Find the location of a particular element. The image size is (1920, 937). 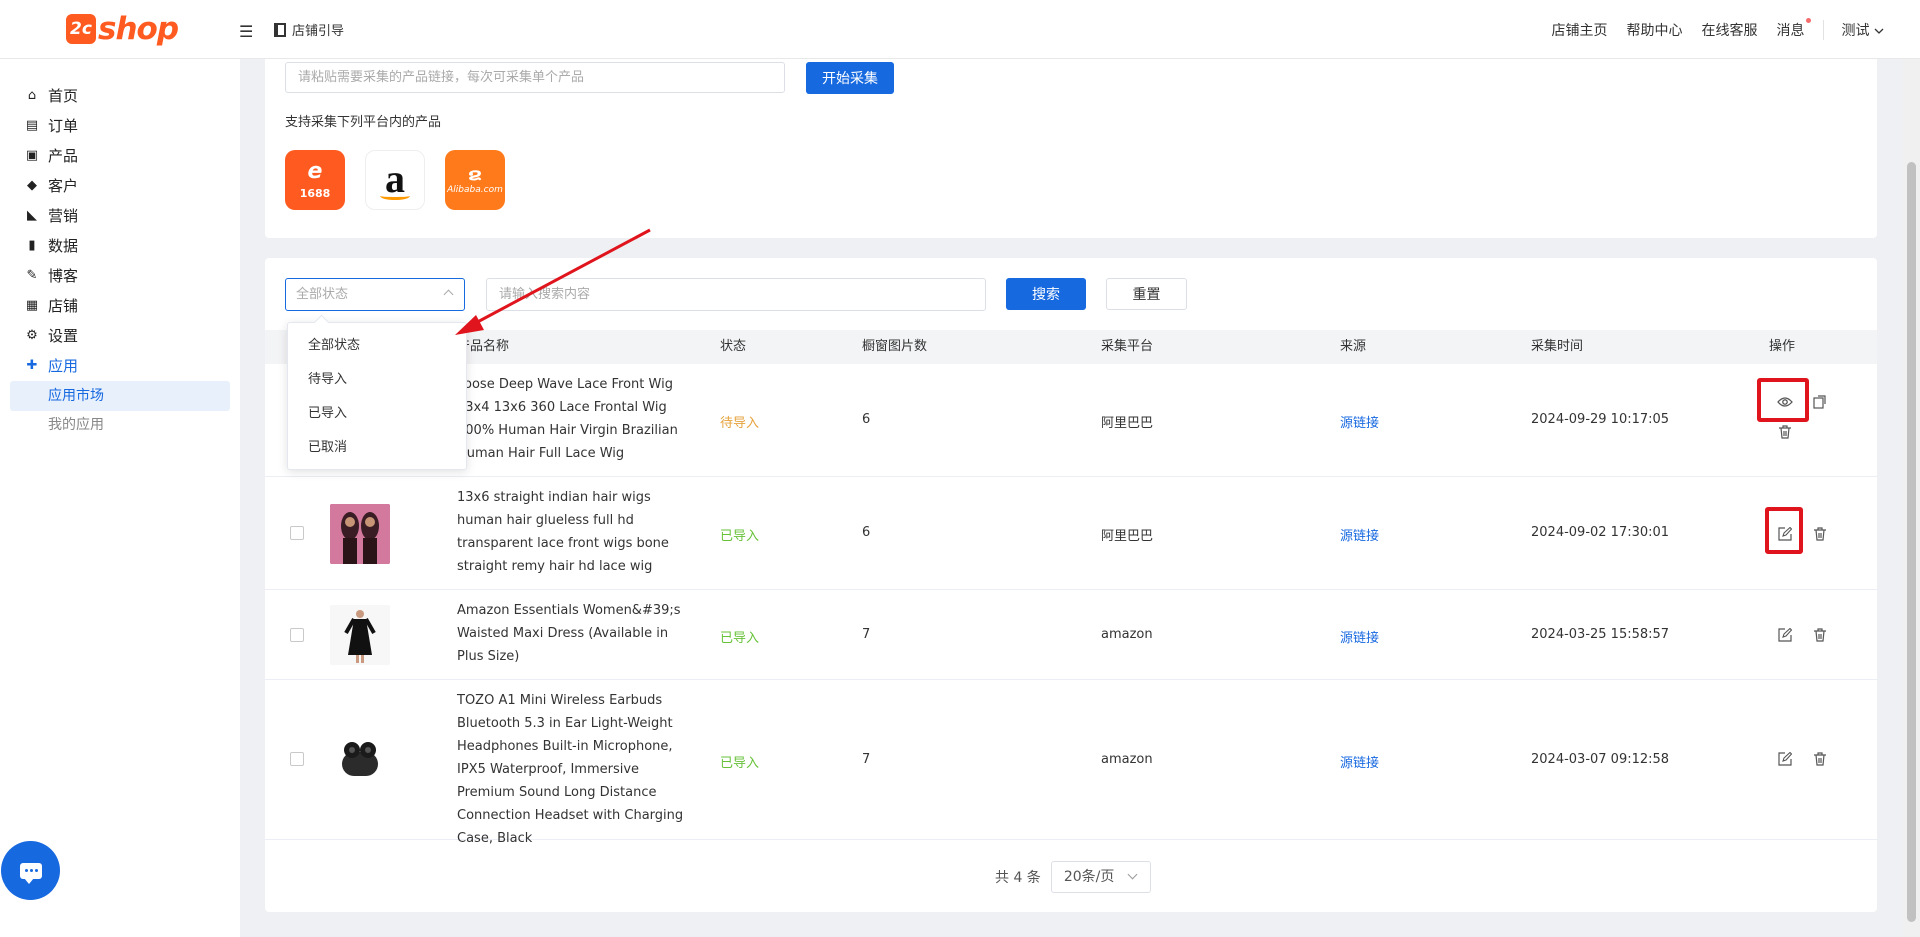

col-platform: 采集平台 is located at coordinates (1127, 346).